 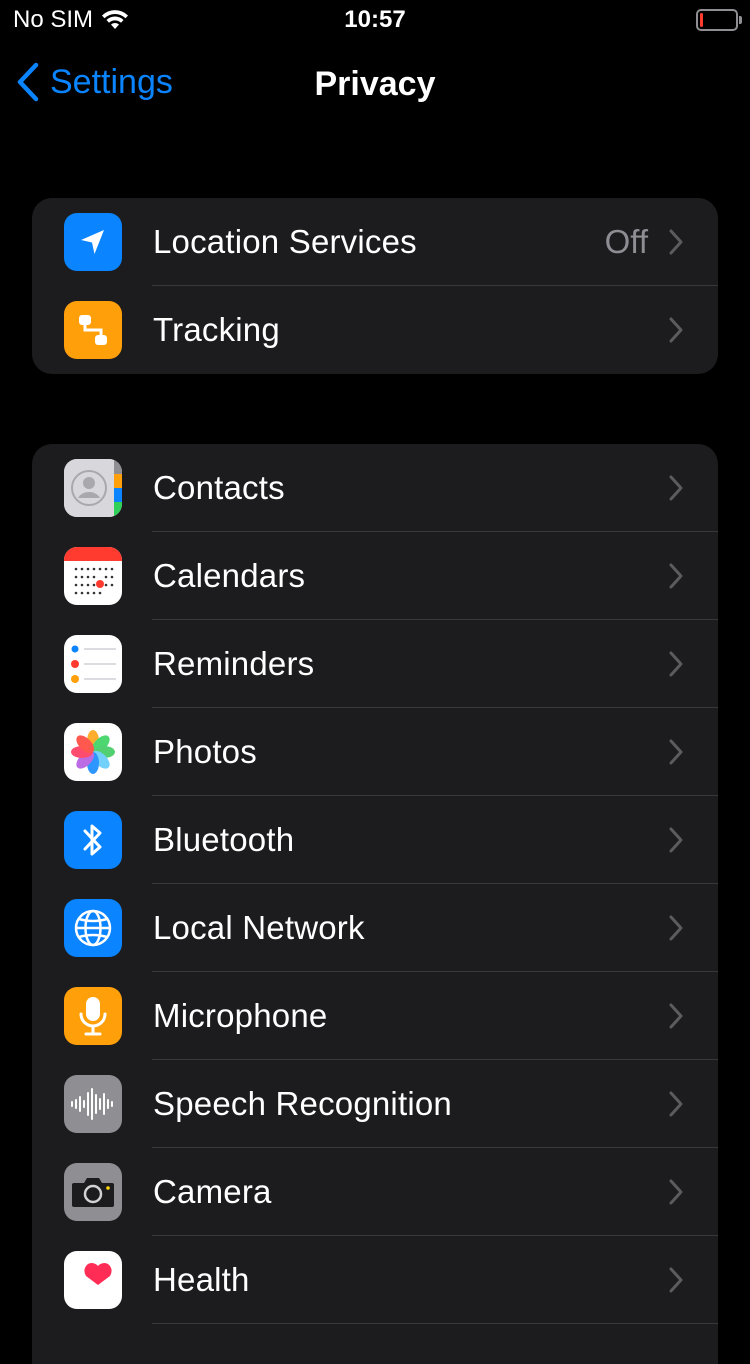 I want to click on battery-icon, so click(x=719, y=20).